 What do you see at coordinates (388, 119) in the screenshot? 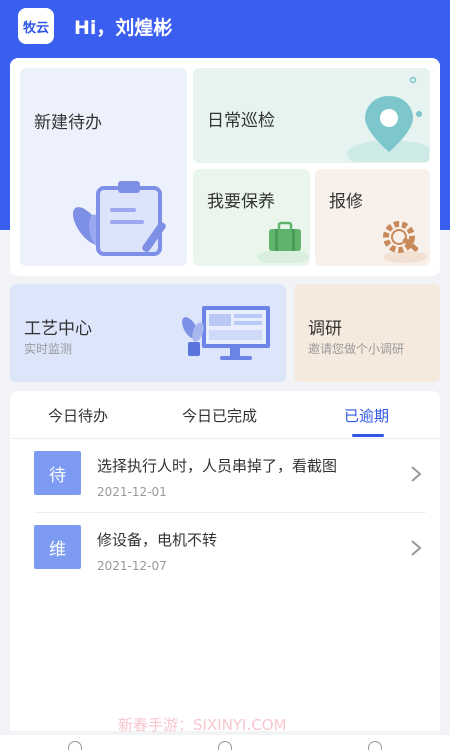
I see `location-pin-icon` at bounding box center [388, 119].